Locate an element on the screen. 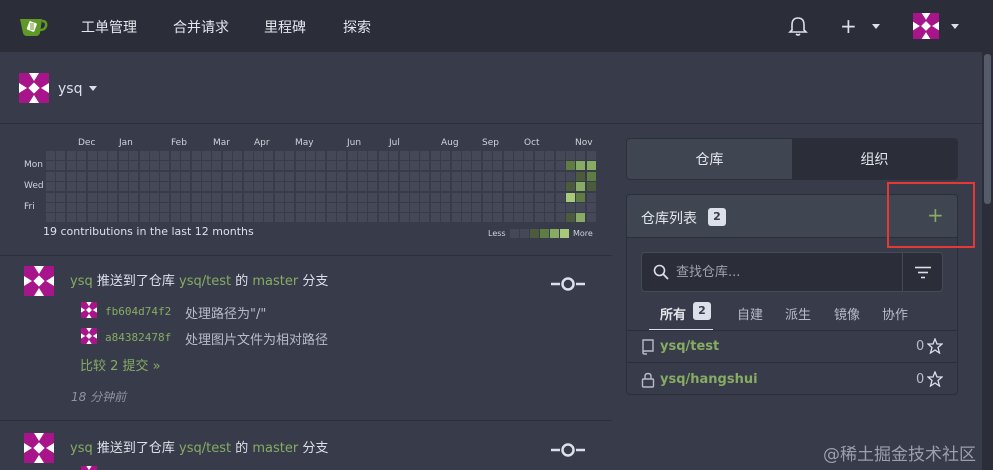 This screenshot has width=993, height=470. compare-commits-link: 比较 2 提交 » is located at coordinates (120, 364).